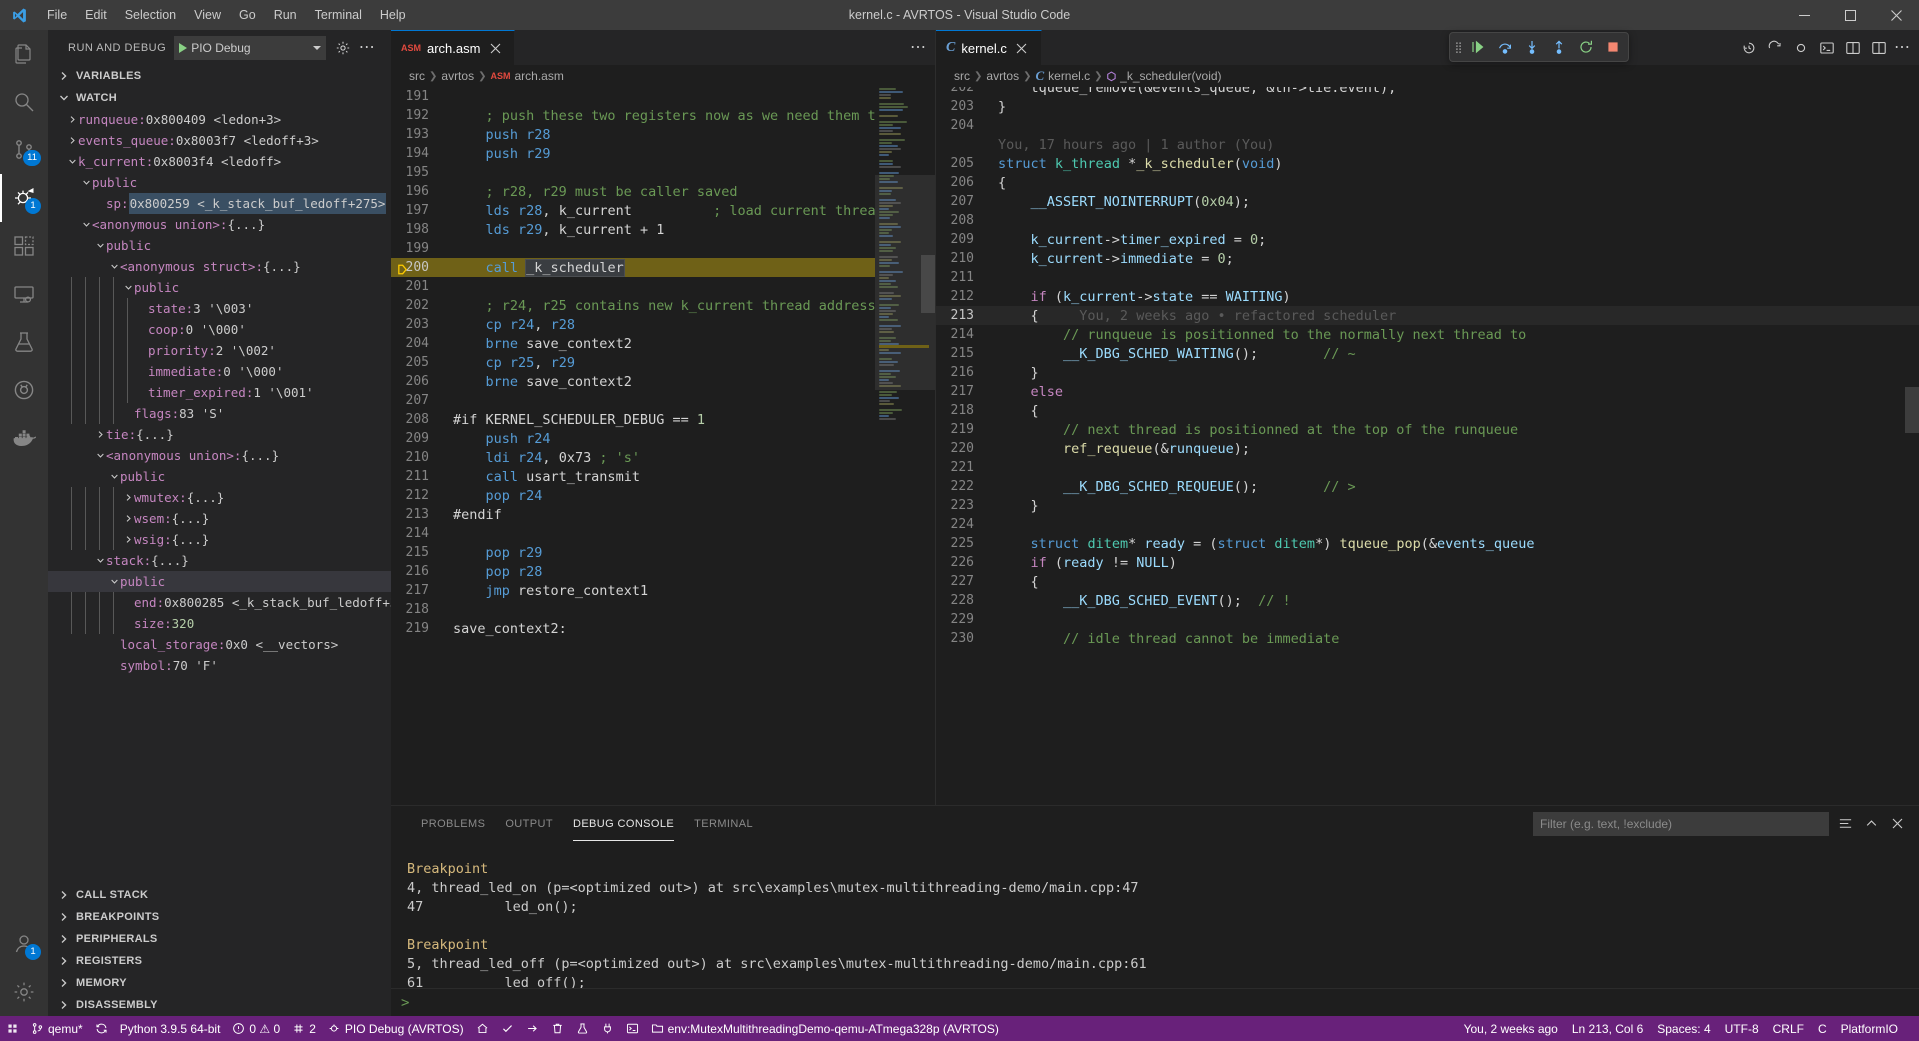  I want to click on code-line: 217 jmp restore_context1, so click(633, 590).